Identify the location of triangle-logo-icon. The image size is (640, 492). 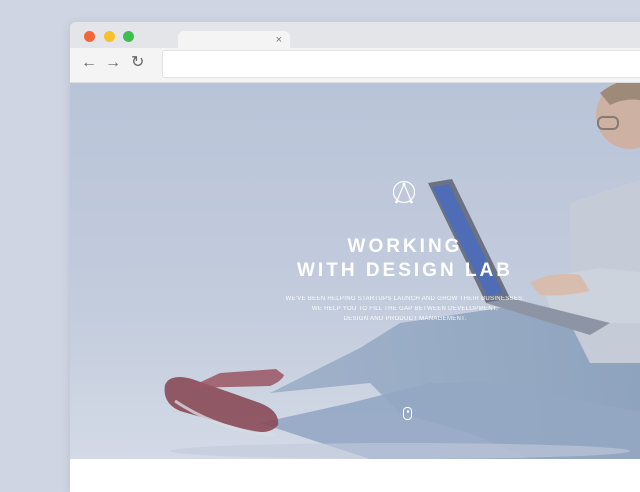
(404, 195).